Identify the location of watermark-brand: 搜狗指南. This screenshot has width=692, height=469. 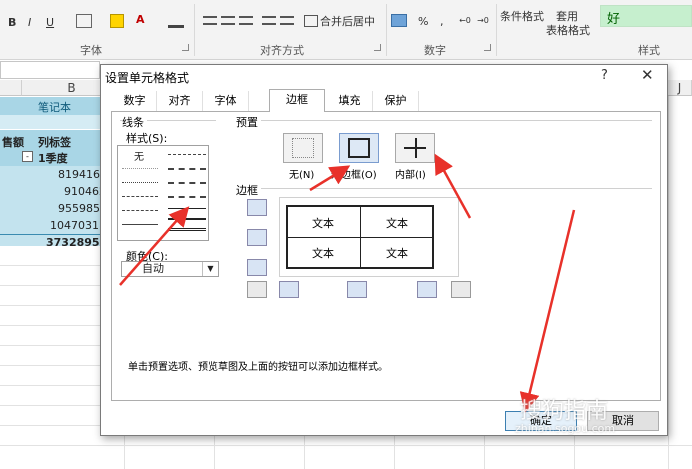
(564, 411).